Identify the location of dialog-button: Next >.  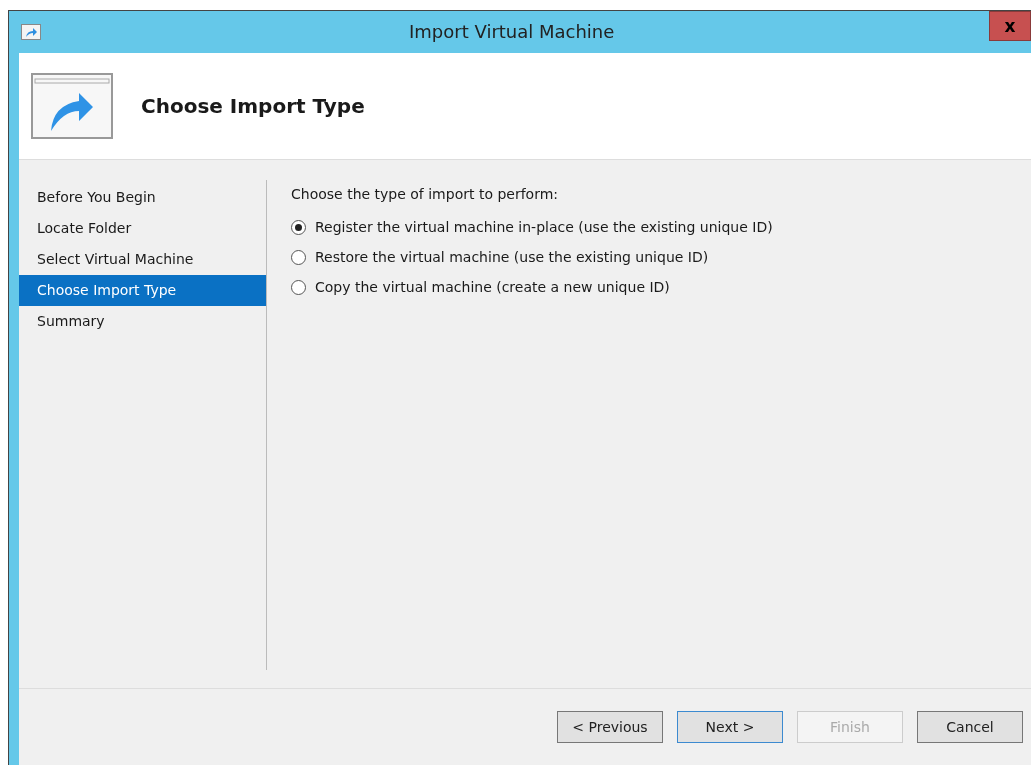
(730, 727).